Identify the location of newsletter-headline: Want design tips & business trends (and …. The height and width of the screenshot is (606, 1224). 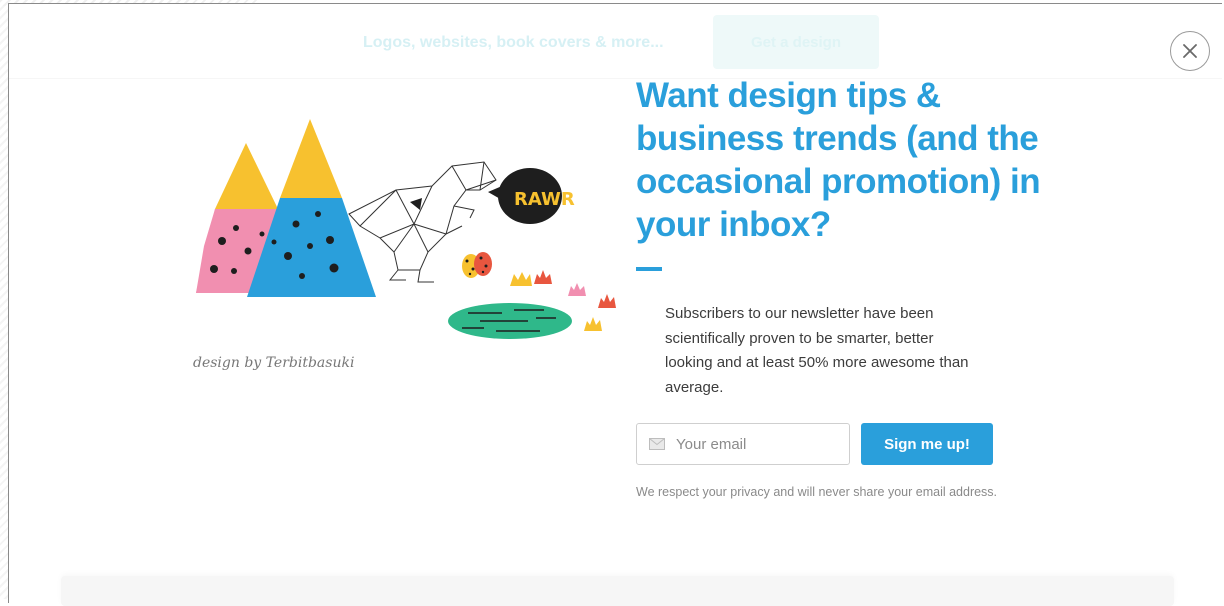
(838, 160).